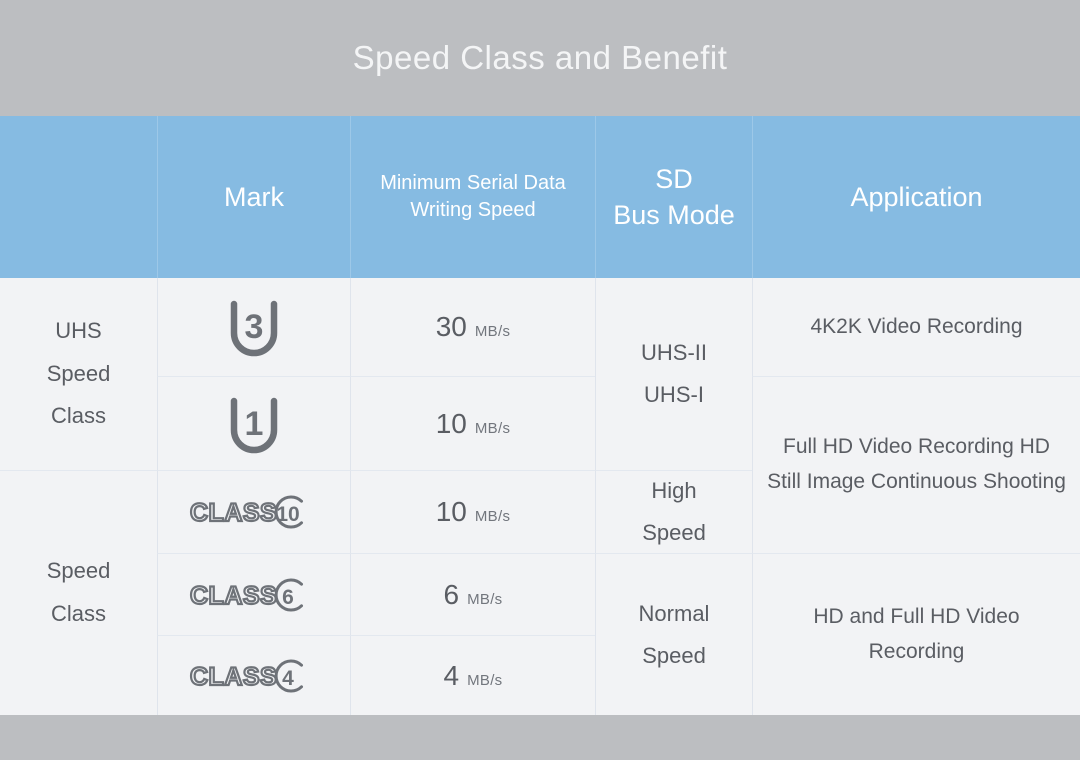  I want to click on group-sc-line1: Speed, so click(78, 571).